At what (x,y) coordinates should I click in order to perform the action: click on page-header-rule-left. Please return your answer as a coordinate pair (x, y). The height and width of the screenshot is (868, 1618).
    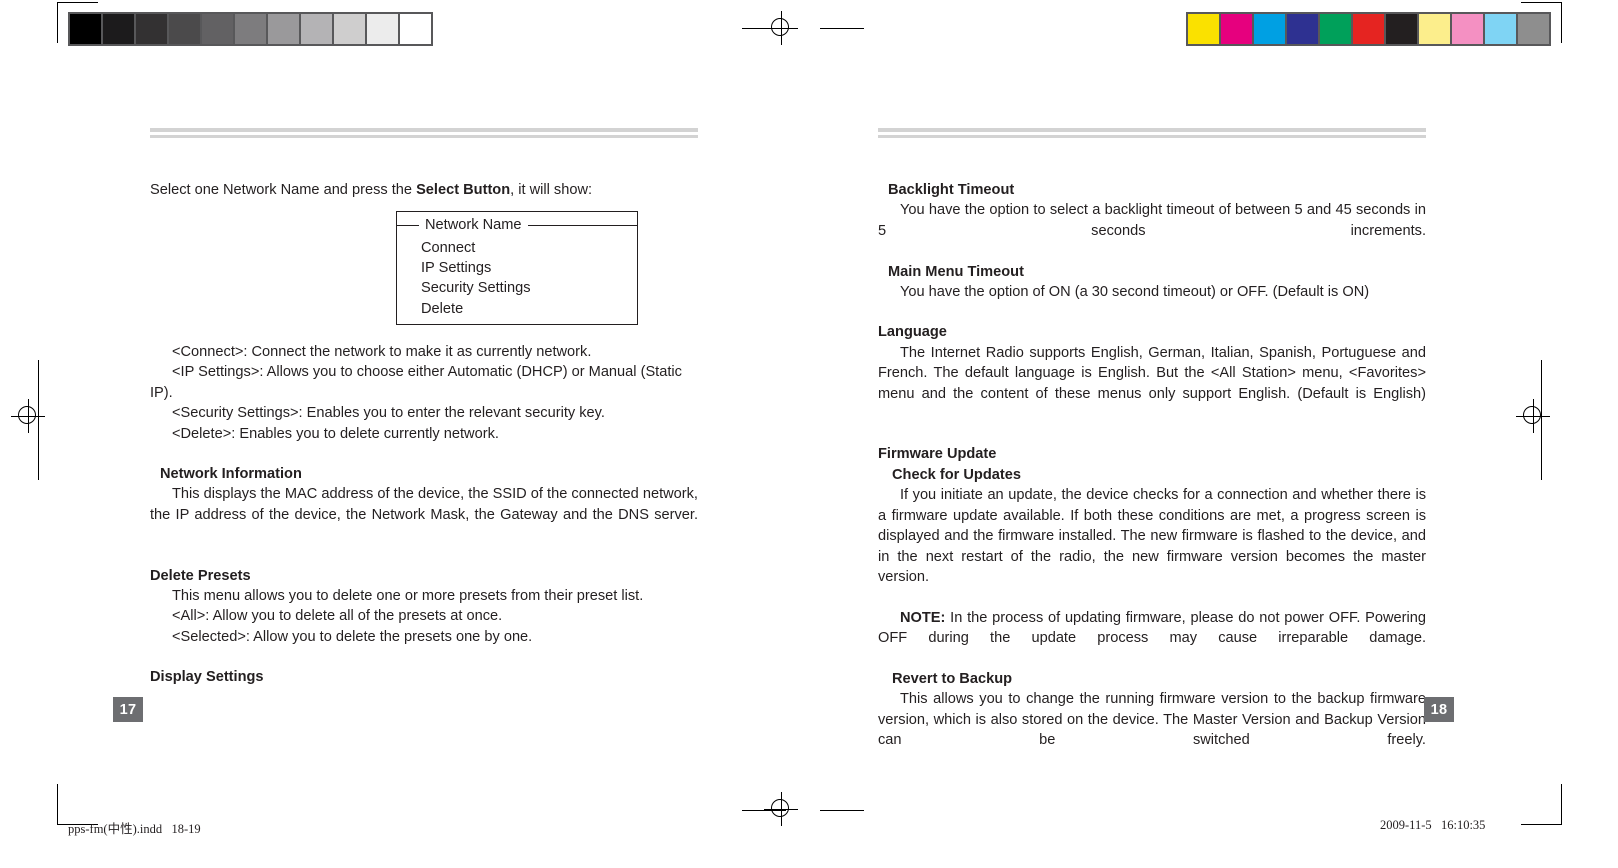
    Looking at the image, I should click on (424, 133).